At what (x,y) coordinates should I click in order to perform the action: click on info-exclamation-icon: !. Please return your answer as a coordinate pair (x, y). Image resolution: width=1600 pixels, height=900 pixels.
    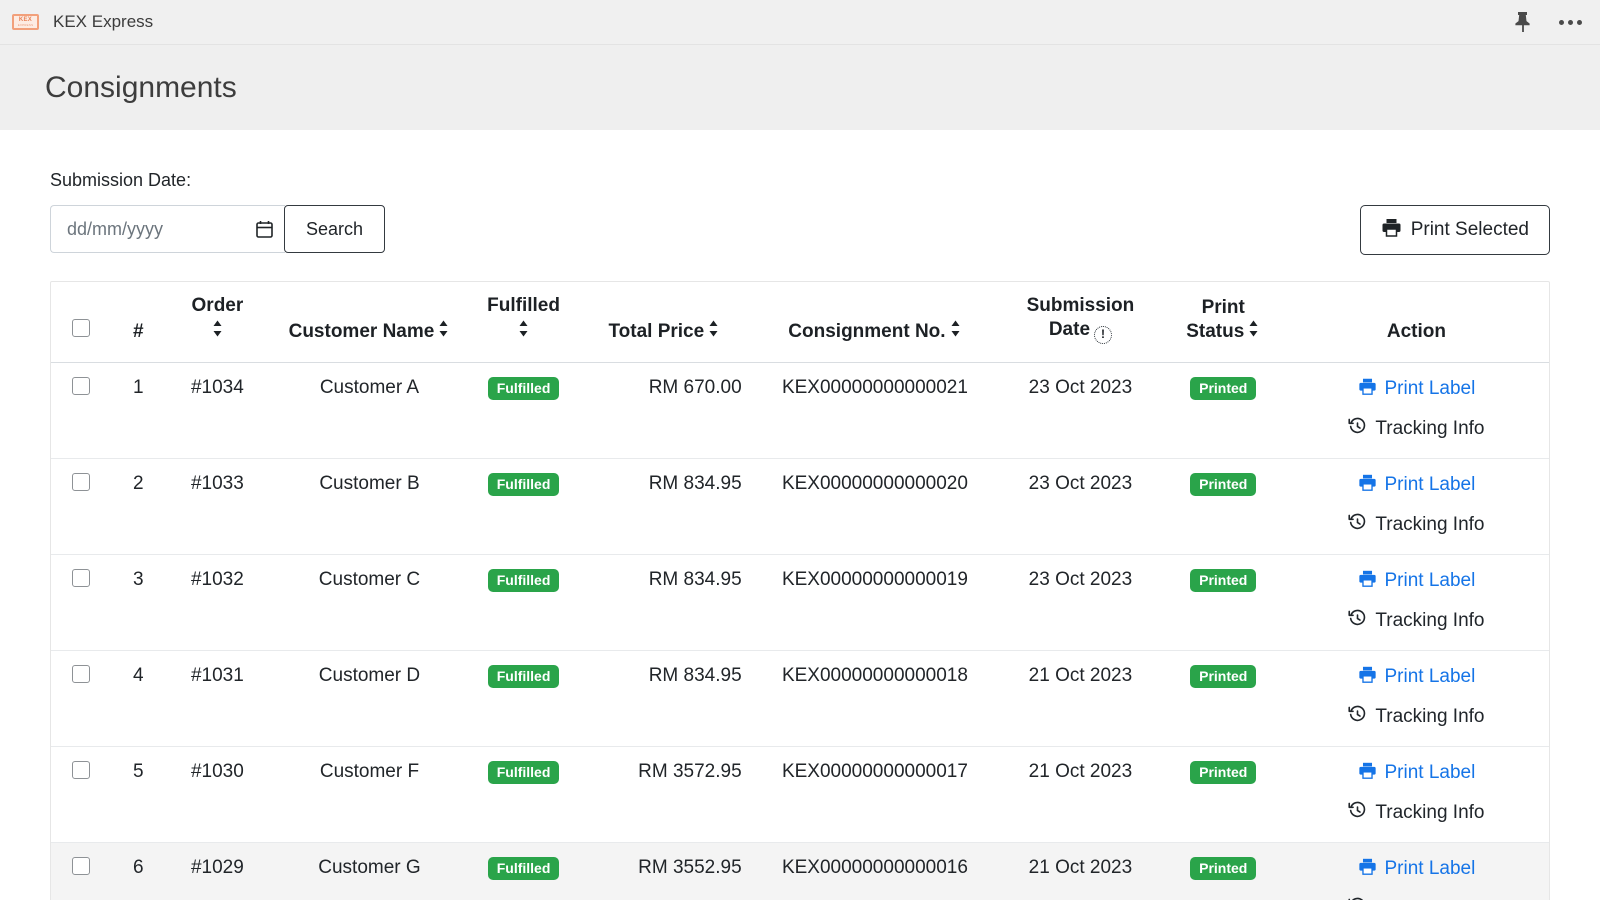
    Looking at the image, I should click on (1103, 334).